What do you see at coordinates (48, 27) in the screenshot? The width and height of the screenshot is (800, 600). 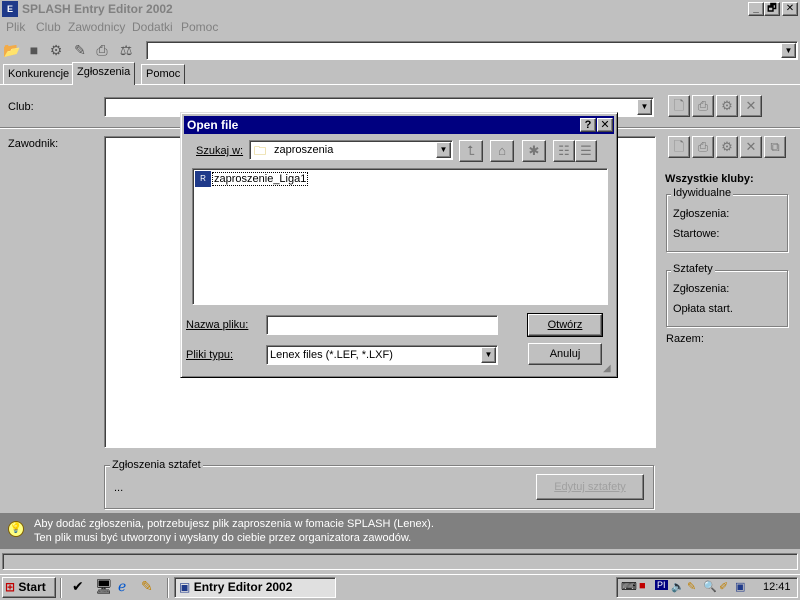 I see `menu-club: Club` at bounding box center [48, 27].